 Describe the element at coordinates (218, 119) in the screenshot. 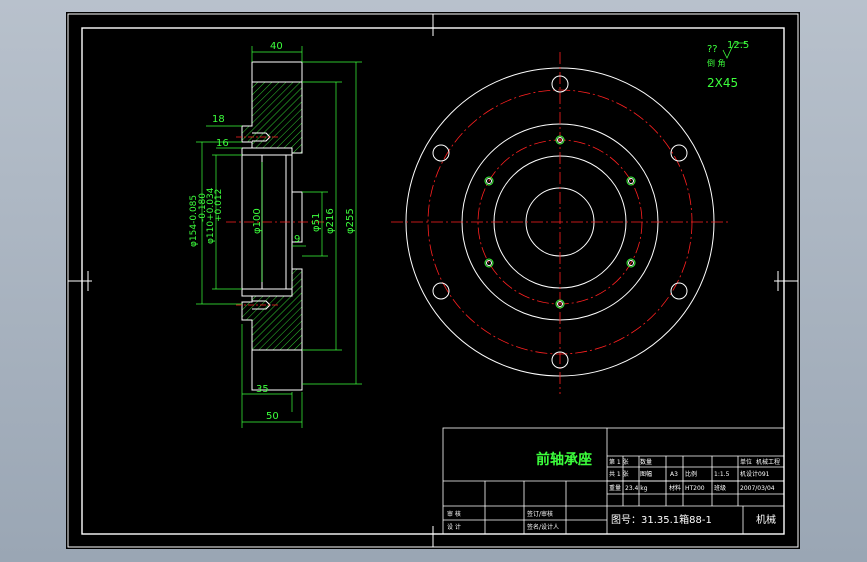

I see `dim-18: 18` at that location.